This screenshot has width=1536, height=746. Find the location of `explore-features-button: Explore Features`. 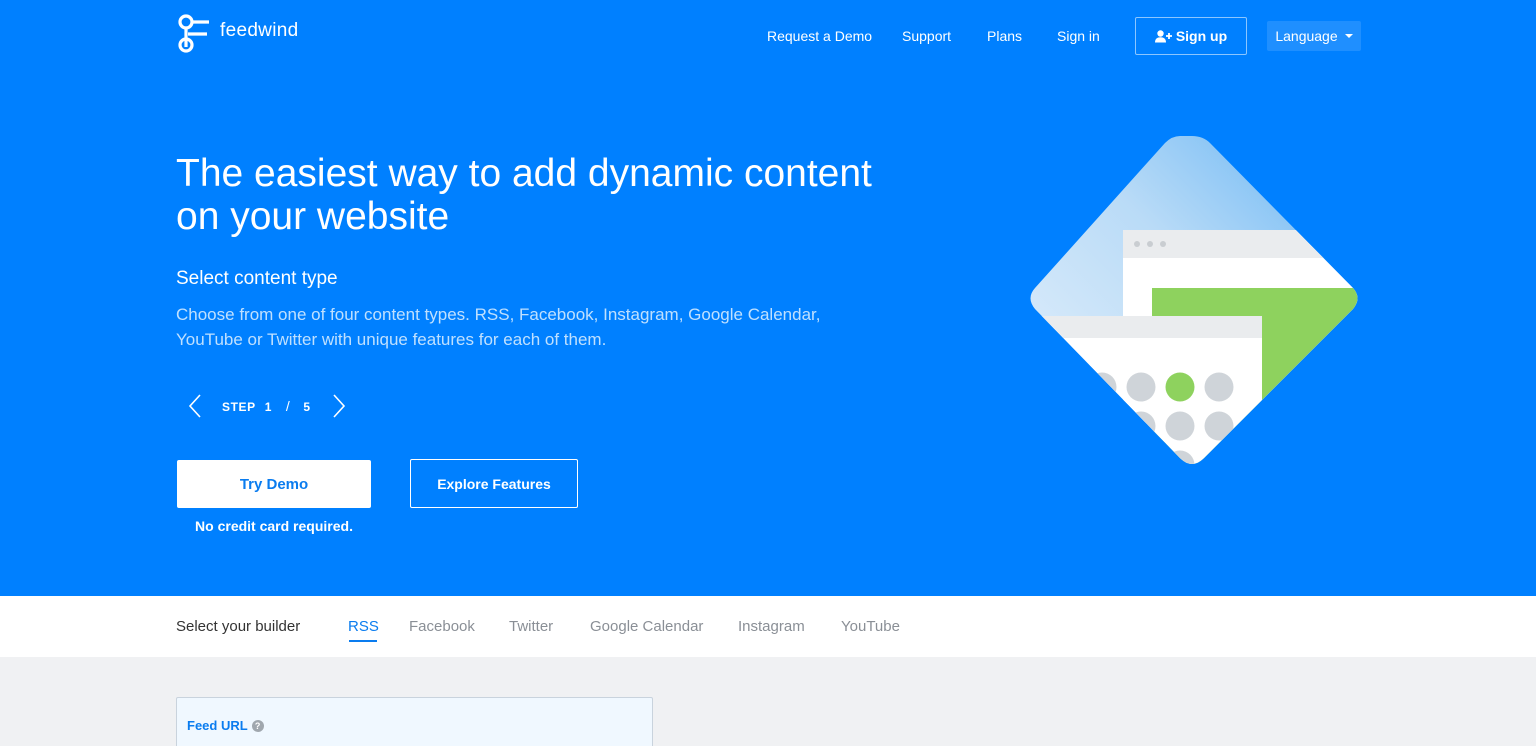

explore-features-button: Explore Features is located at coordinates (494, 483).